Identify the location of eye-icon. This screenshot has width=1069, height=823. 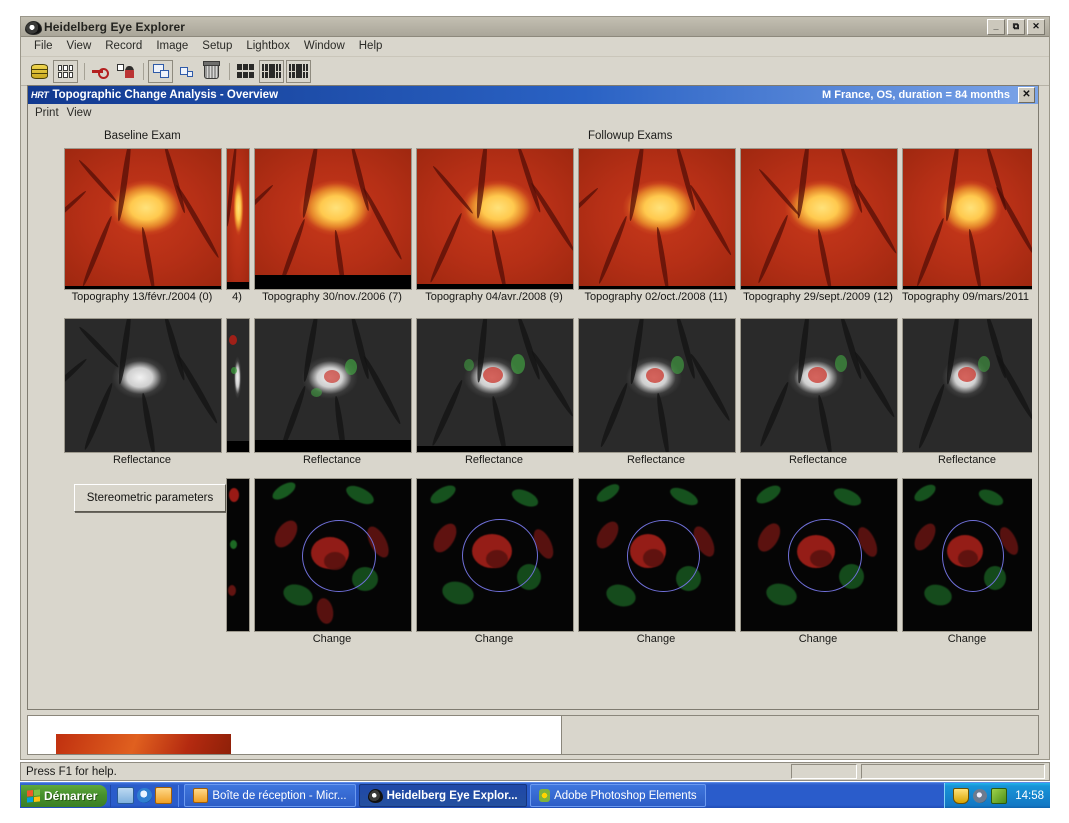
(33, 27).